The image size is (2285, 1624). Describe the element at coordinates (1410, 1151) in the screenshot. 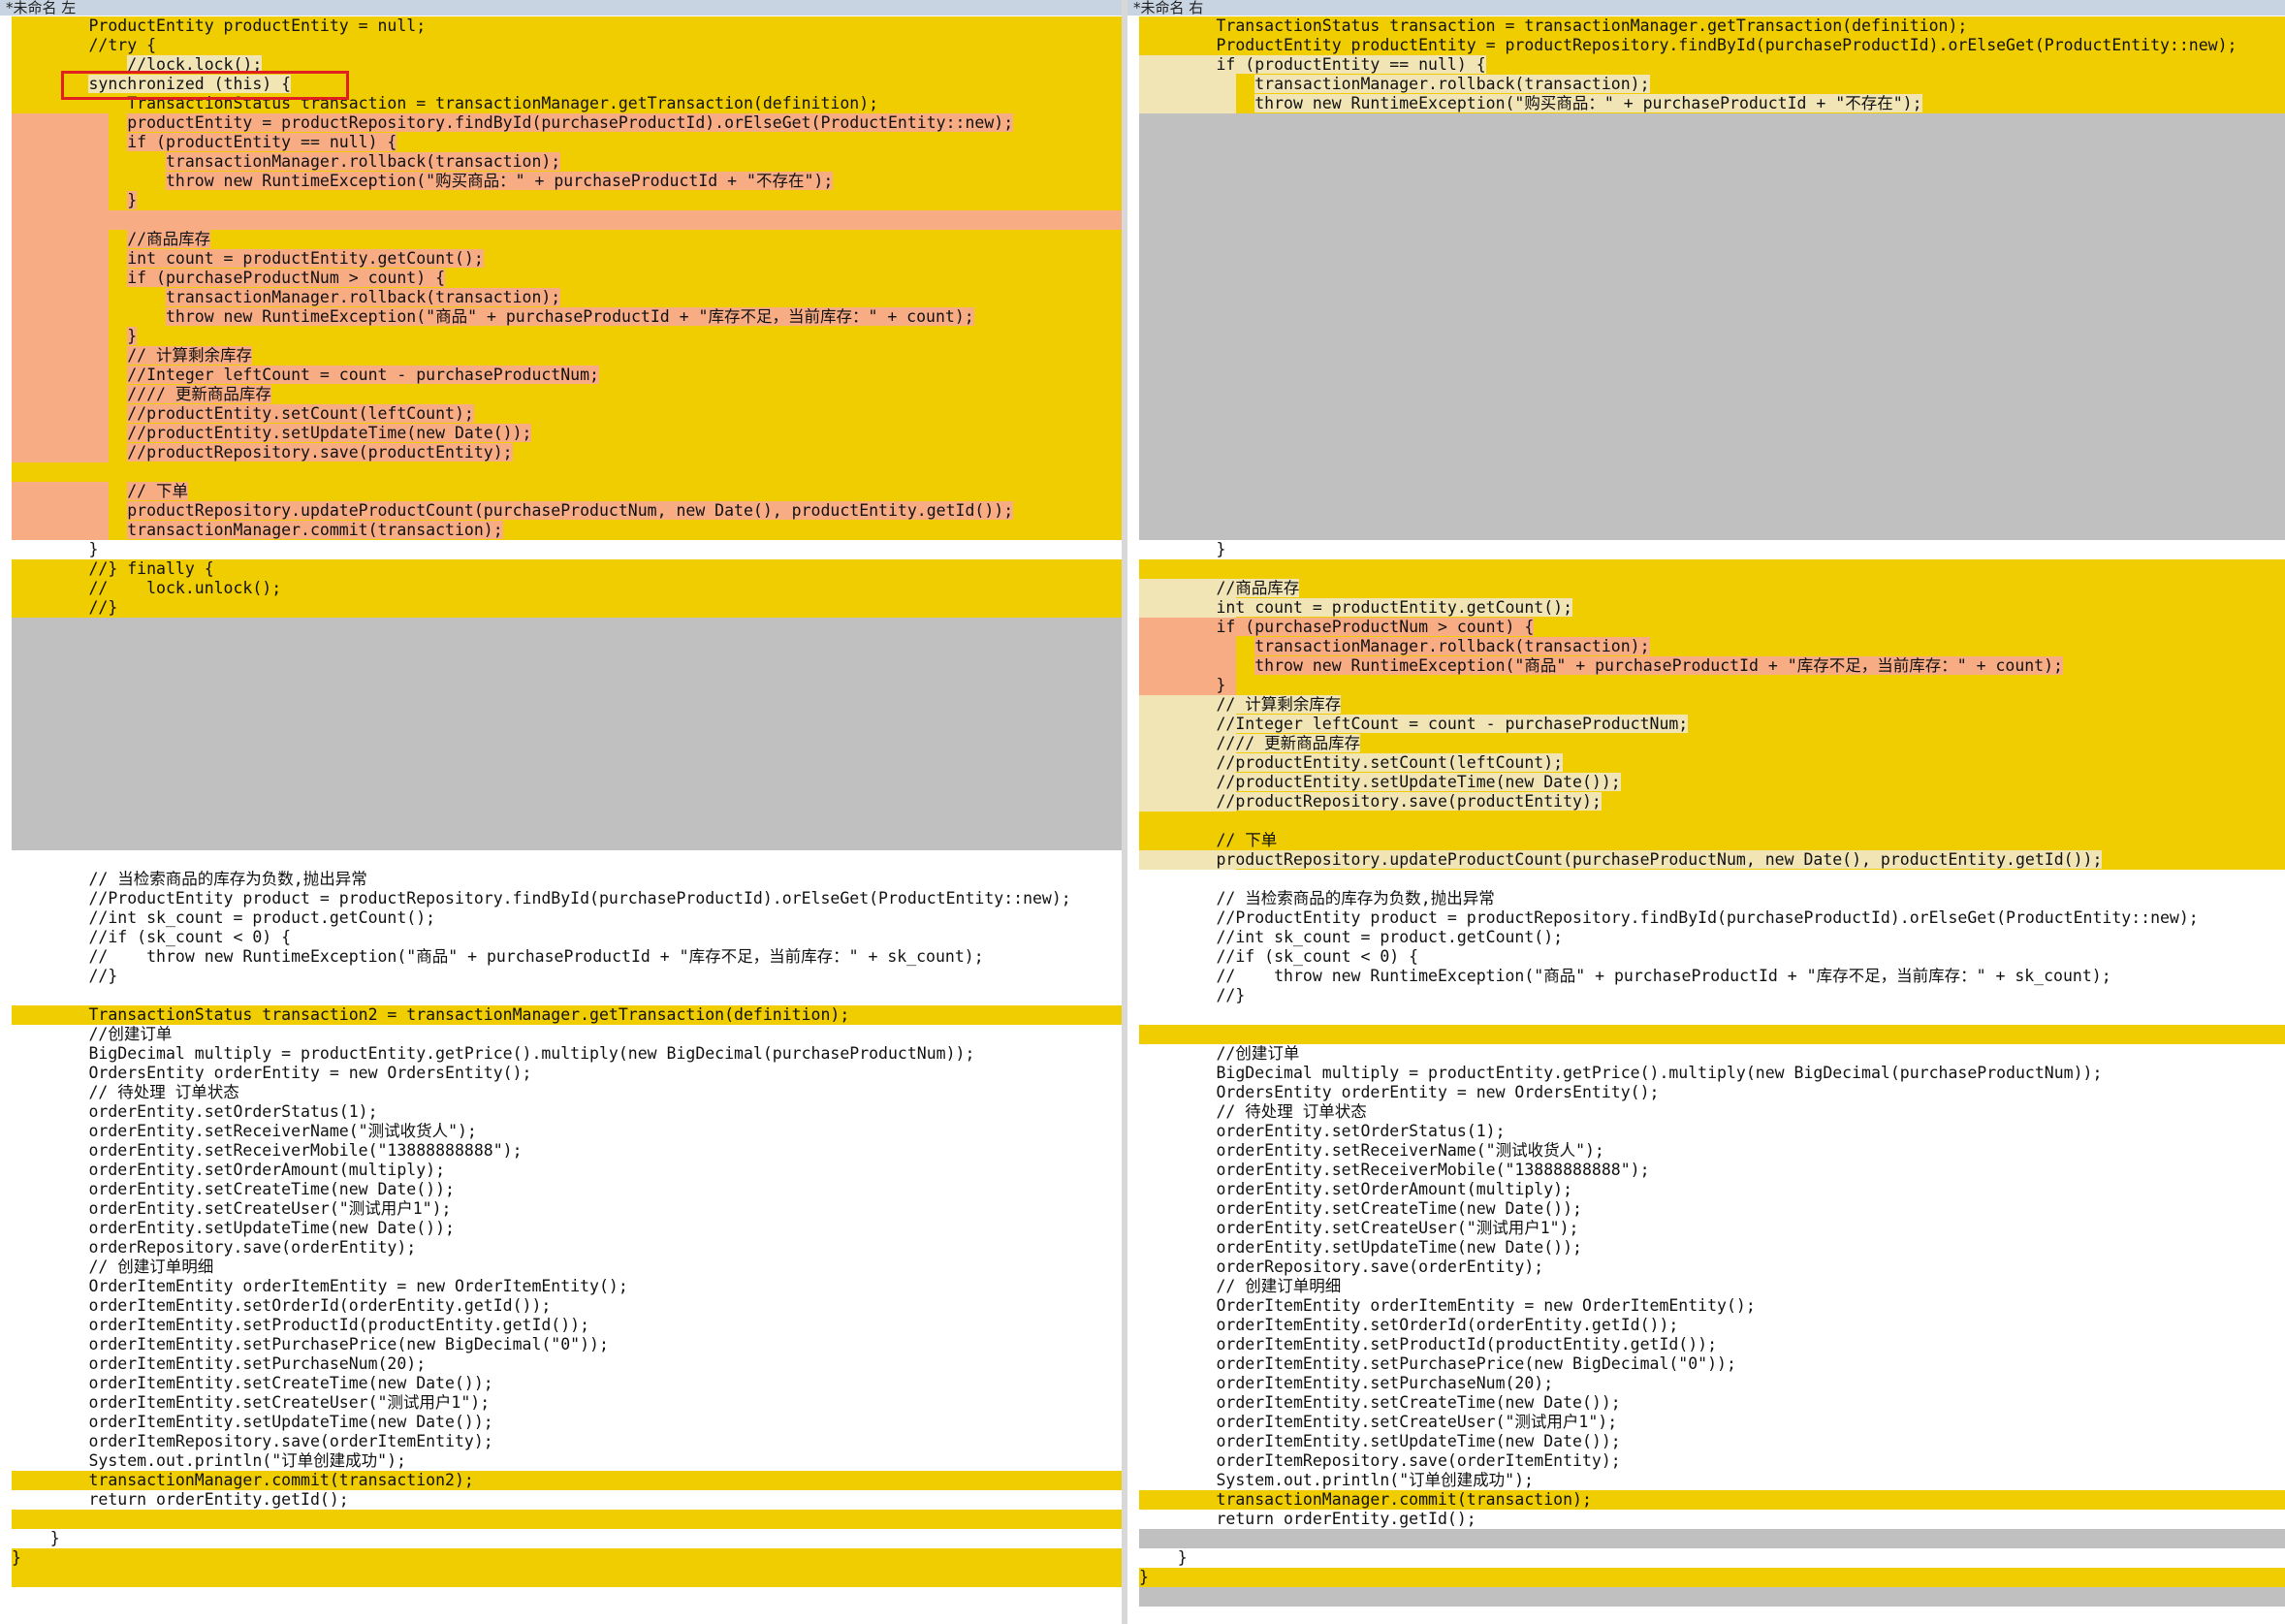

I see `code-text: orderEntity.setReceiverName("测试收货人");` at that location.